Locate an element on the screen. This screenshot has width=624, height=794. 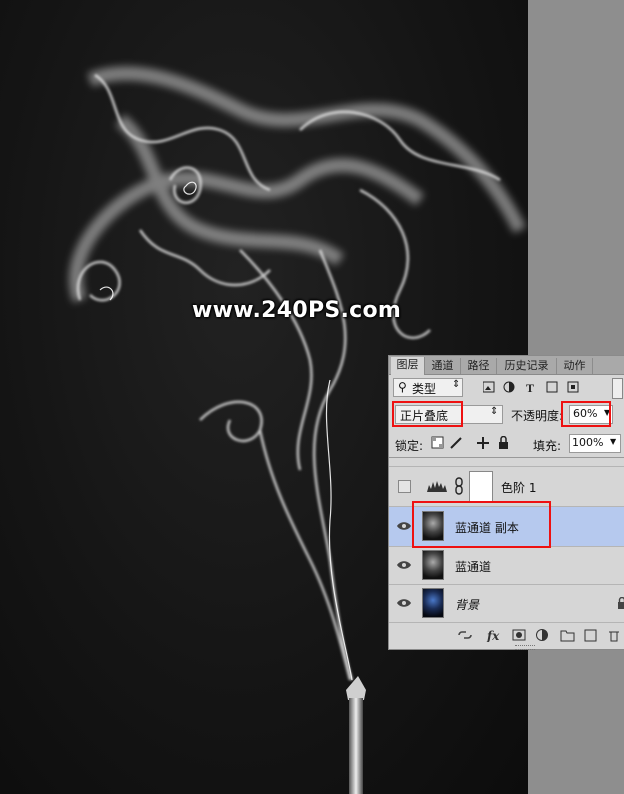
panel-tab-bar: 图层 通道 路径 历史记录 动作 is located at coordinates (506, 365).